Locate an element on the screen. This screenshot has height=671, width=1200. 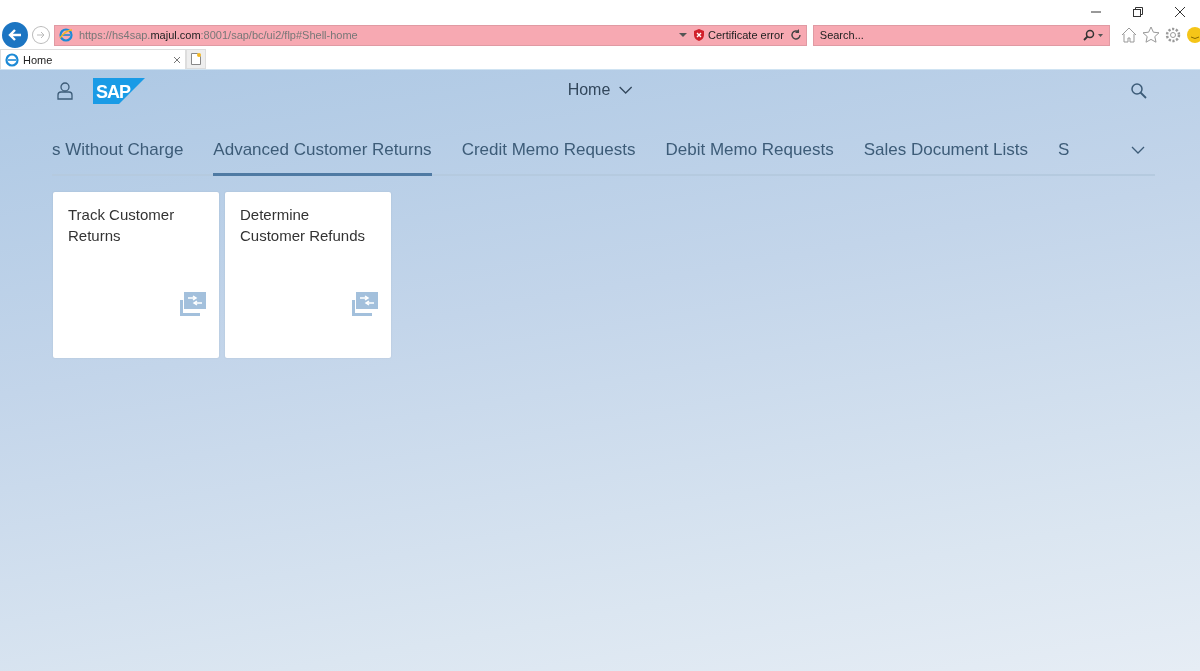
group-tab: S is located at coordinates (1064, 151).